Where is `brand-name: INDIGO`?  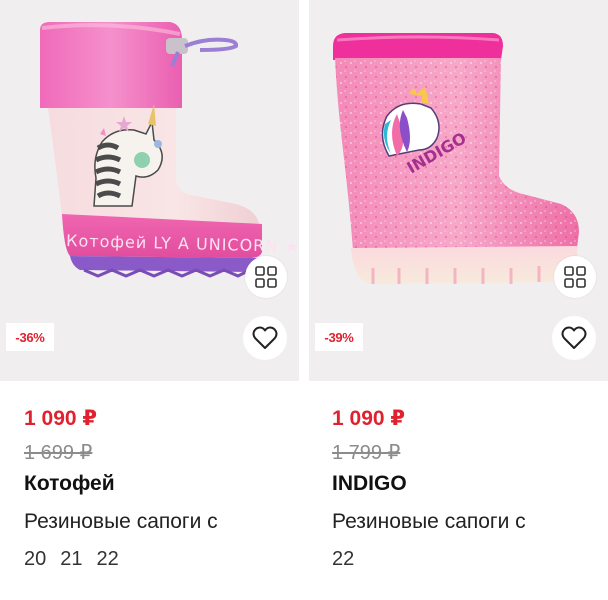 brand-name: INDIGO is located at coordinates (369, 484).